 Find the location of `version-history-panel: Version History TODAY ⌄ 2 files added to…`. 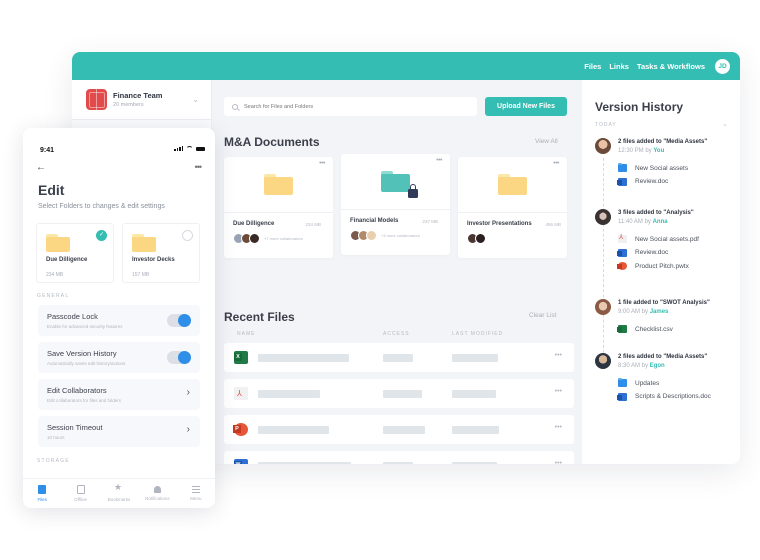

version-history-panel: Version History TODAY ⌄ 2 files added to… is located at coordinates (661, 272).